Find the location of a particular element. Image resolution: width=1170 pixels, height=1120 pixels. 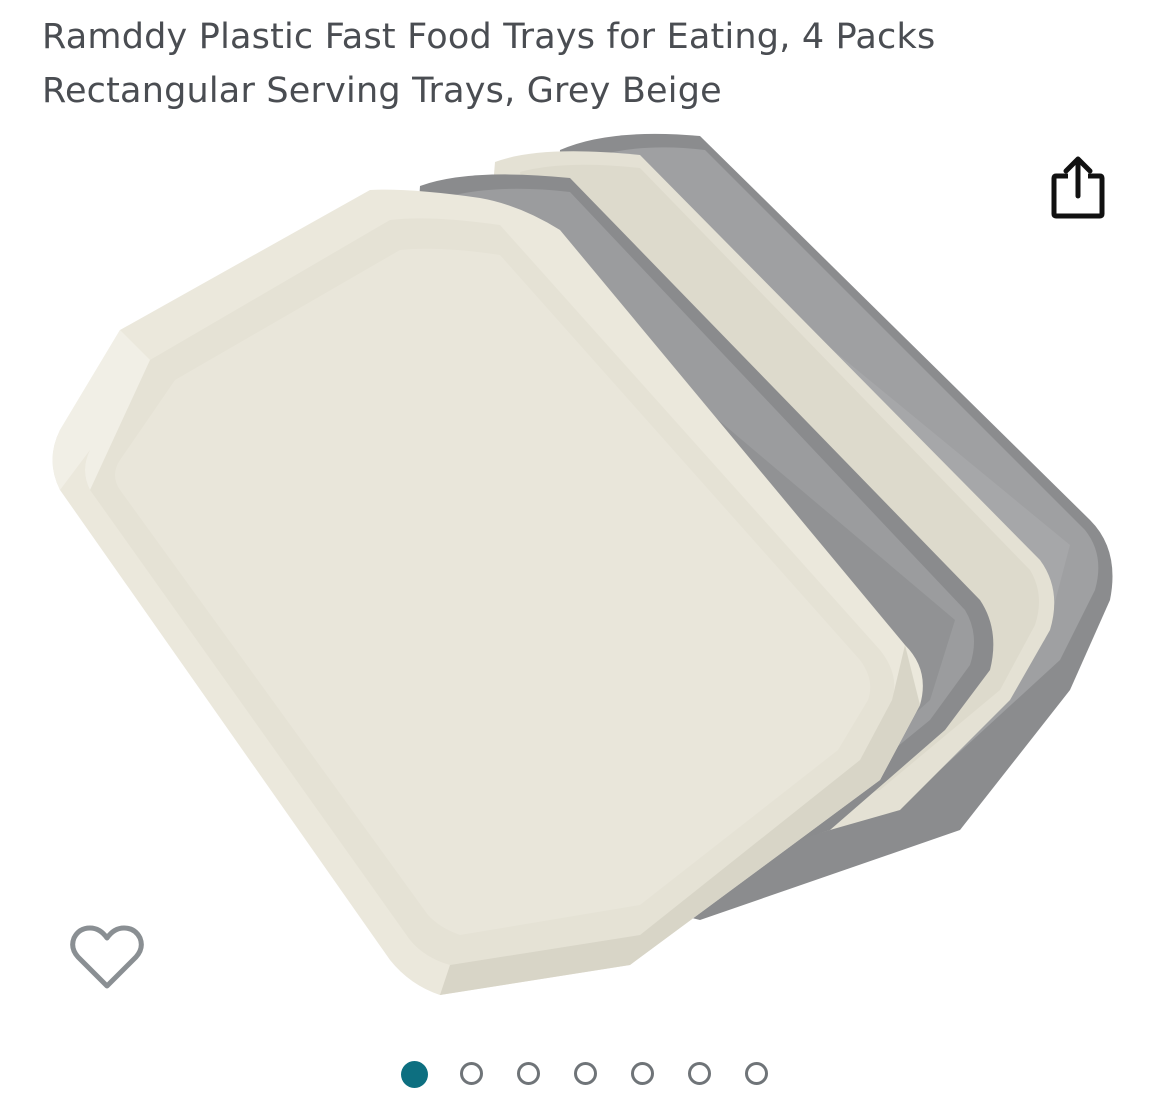

share-button is located at coordinates (1078, 188).